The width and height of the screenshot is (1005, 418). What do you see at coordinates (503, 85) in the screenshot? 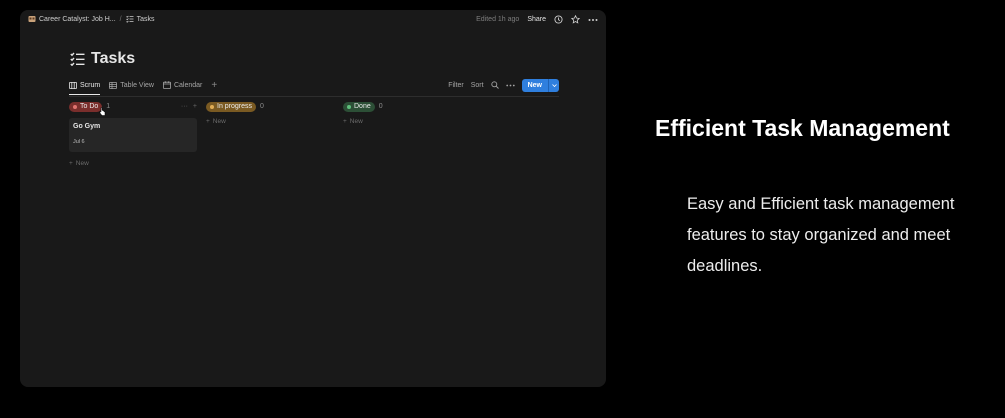
I see `view-actions: Filter Sort New` at bounding box center [503, 85].